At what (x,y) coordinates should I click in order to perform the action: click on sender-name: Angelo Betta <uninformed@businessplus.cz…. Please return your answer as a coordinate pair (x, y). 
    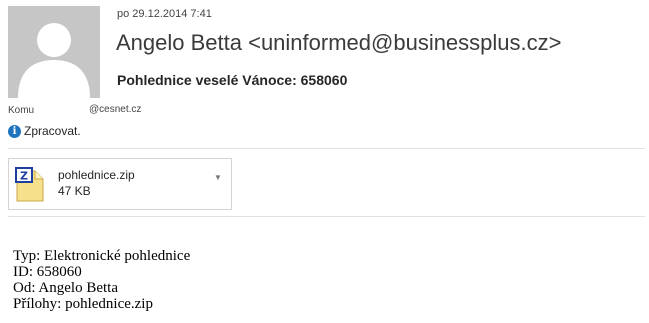
    Looking at the image, I should click on (339, 43).